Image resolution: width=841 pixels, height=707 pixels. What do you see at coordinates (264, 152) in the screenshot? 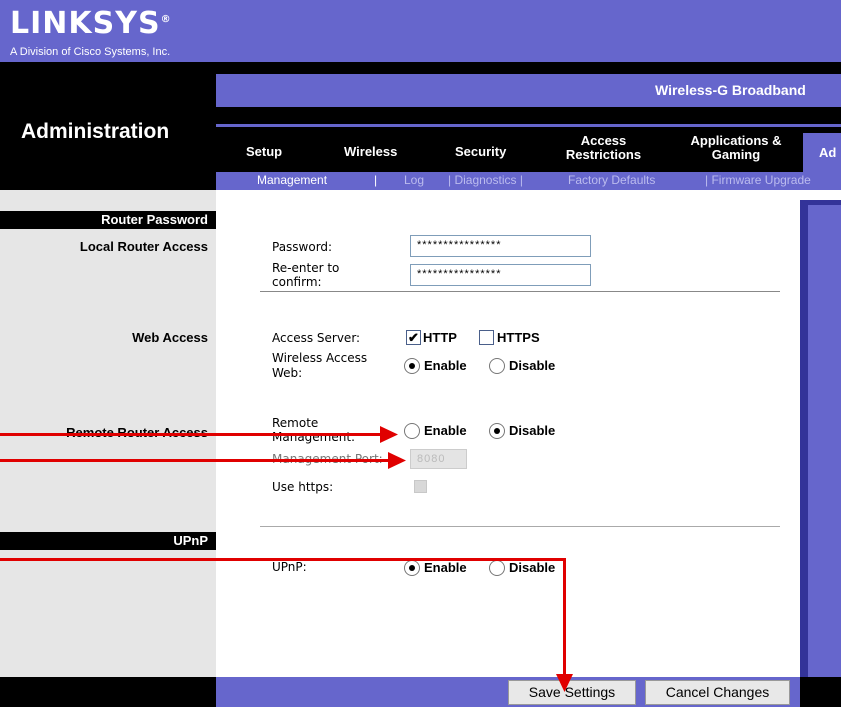
I see `tab-setup: Setup` at bounding box center [264, 152].